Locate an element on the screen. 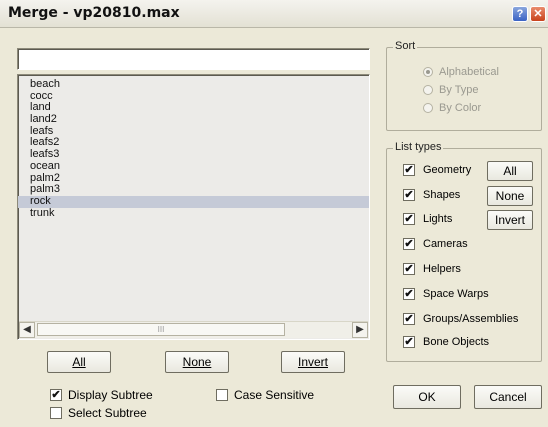 The width and height of the screenshot is (548, 427). select-subtree-checkbox: Select Subtree is located at coordinates (98, 413).